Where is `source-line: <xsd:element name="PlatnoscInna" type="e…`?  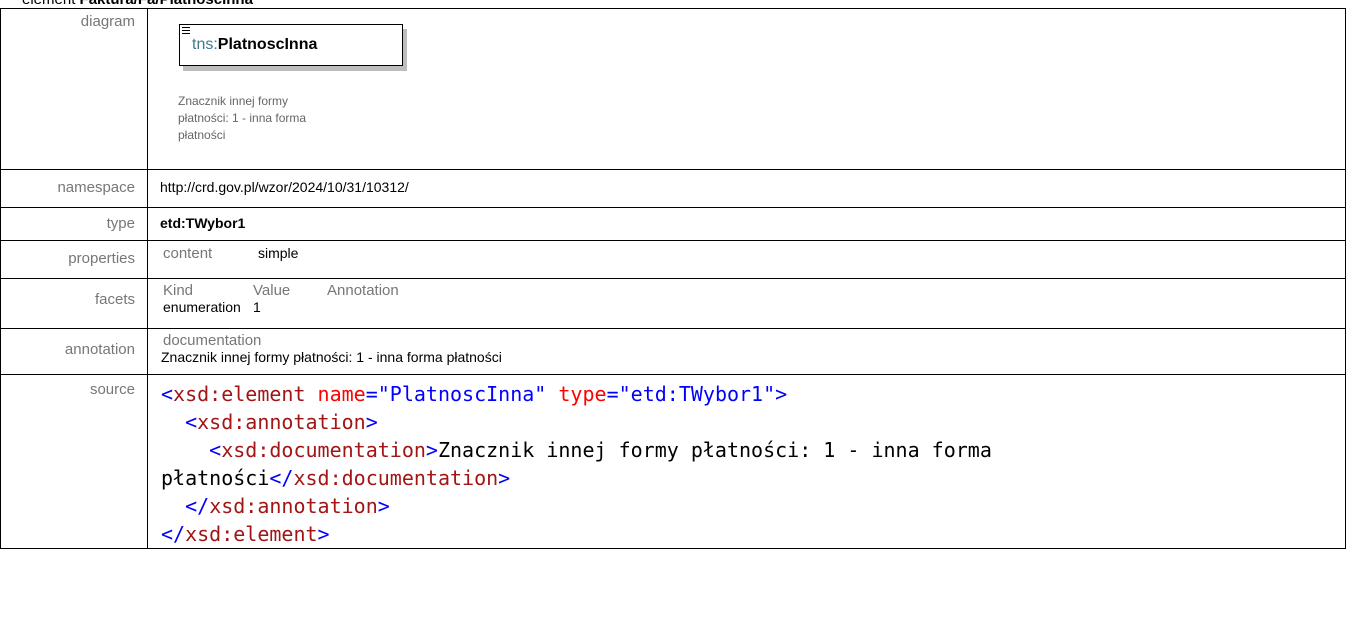
source-line: <xsd:element name="PlatnoscInna" type="e… is located at coordinates (474, 394).